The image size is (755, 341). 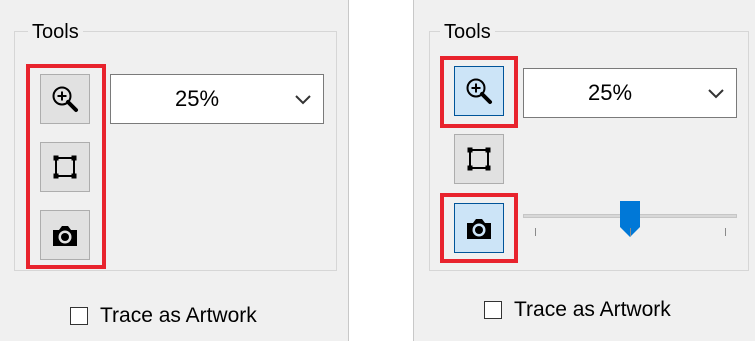 What do you see at coordinates (630, 220) in the screenshot?
I see `zoom-slider` at bounding box center [630, 220].